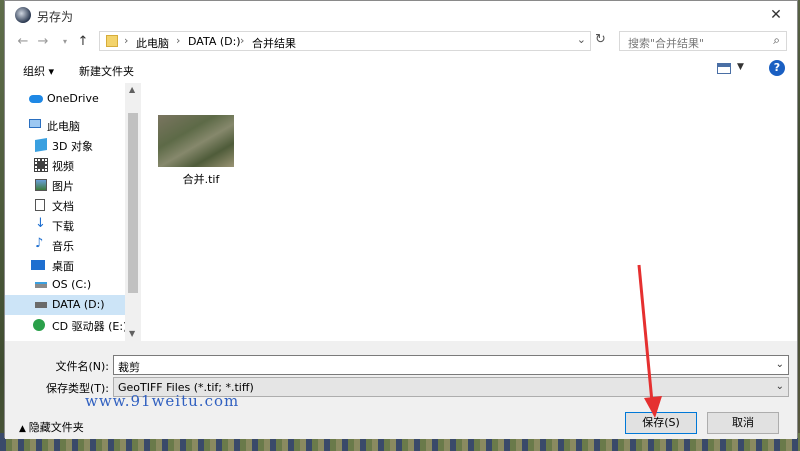 Image resolution: width=800 pixels, height=451 pixels. I want to click on nav-item-label: 文档, so click(63, 206).